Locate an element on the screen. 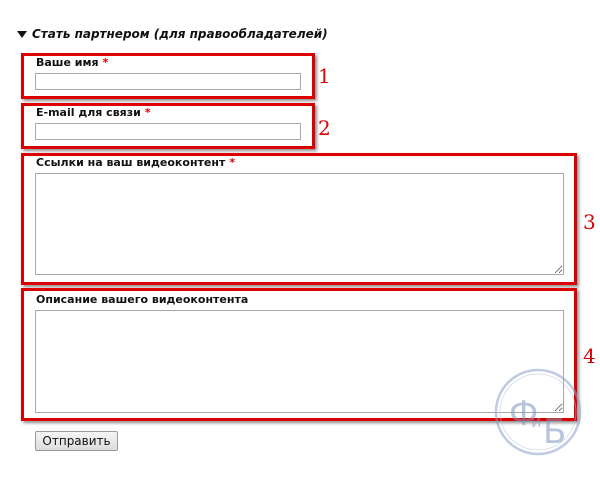 This screenshot has height=485, width=600. annotation-number-1: 1 is located at coordinates (324, 76).